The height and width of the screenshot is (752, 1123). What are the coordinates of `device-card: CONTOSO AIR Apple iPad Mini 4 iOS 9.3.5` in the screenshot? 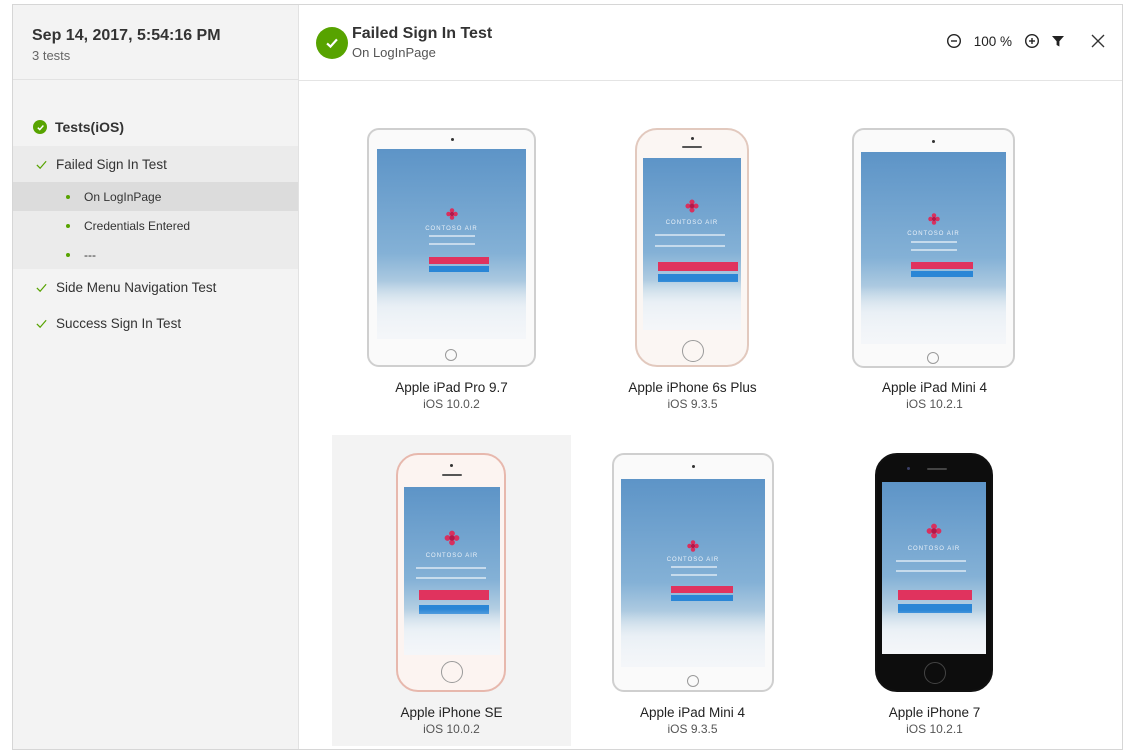 It's located at (692, 590).